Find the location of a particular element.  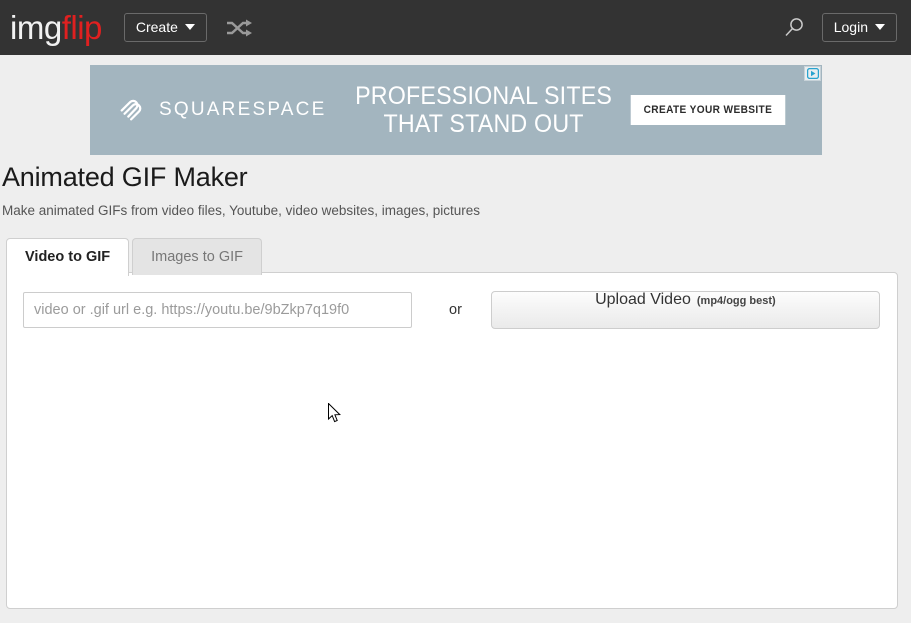

header-right-group: Login is located at coordinates (839, 27).